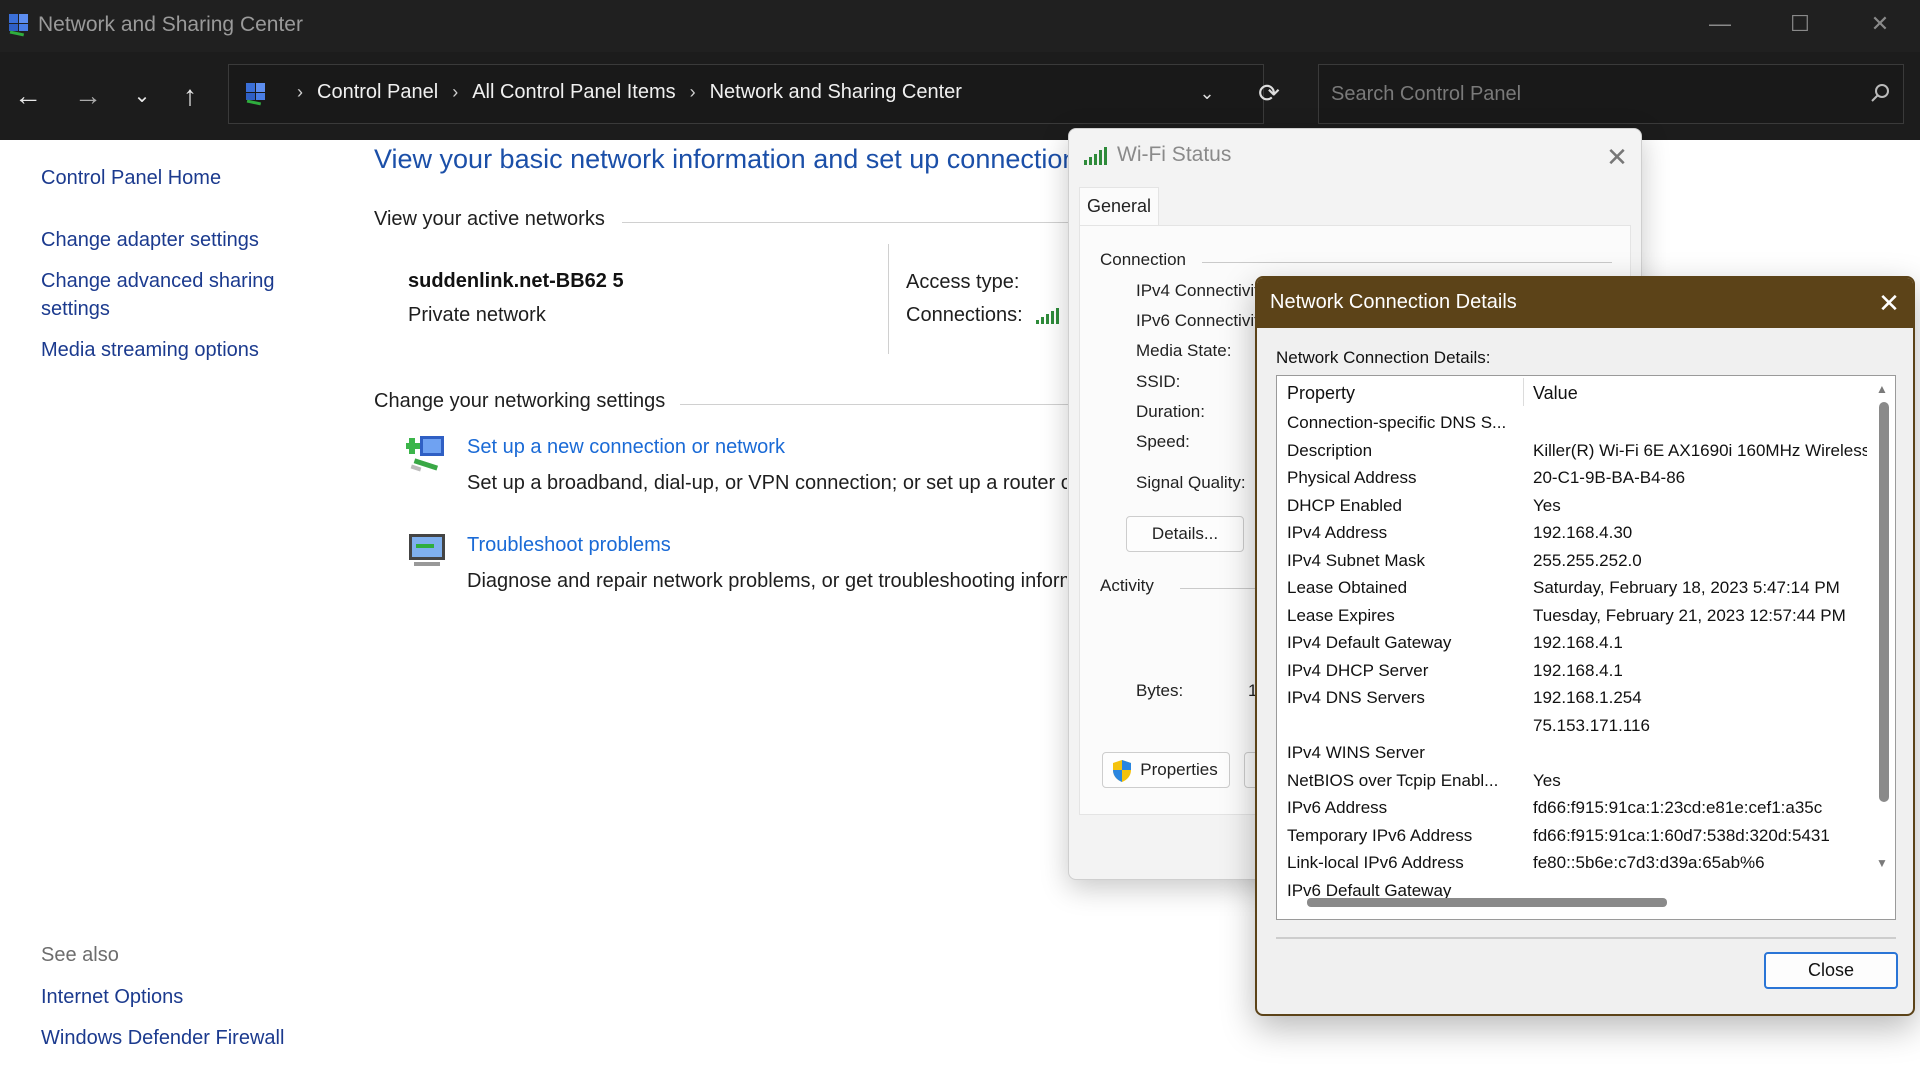 This screenshot has height=1080, width=1920. I want to click on activity-group-label: Activity, so click(1127, 585).